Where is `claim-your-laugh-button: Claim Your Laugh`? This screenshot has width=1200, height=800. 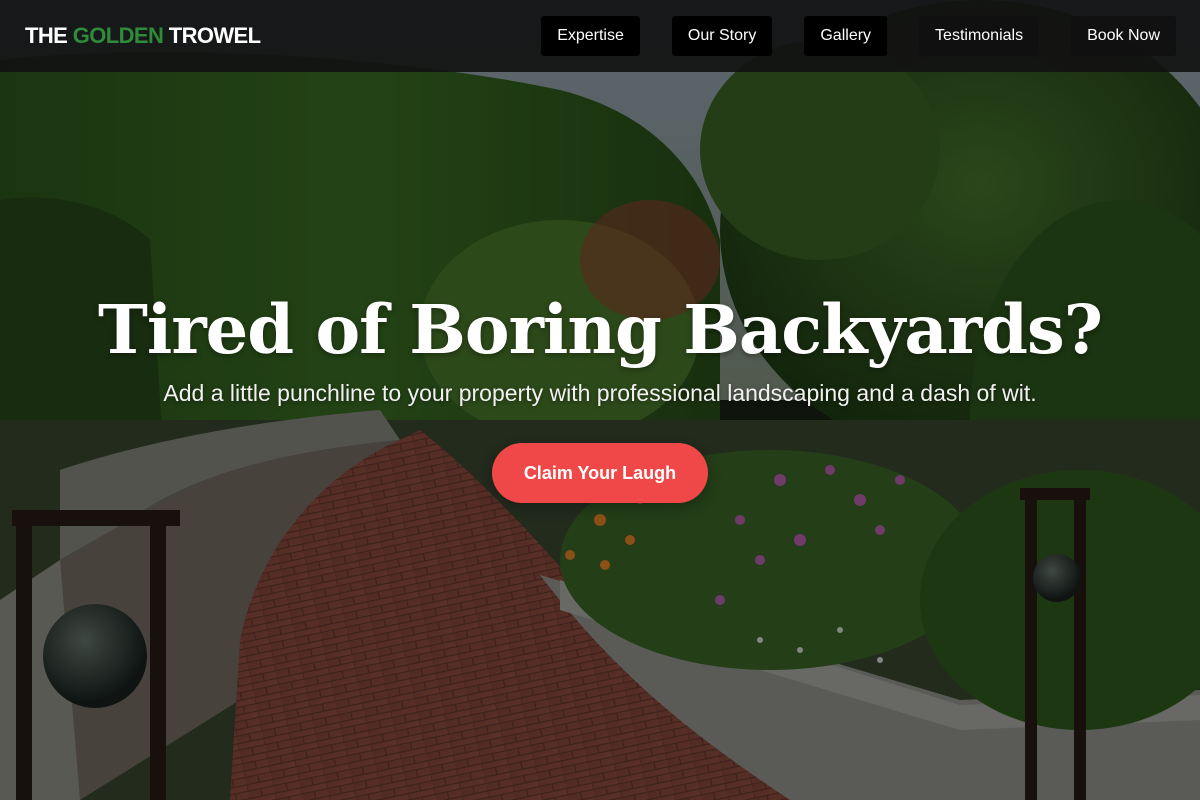
claim-your-laugh-button: Claim Your Laugh is located at coordinates (600, 473).